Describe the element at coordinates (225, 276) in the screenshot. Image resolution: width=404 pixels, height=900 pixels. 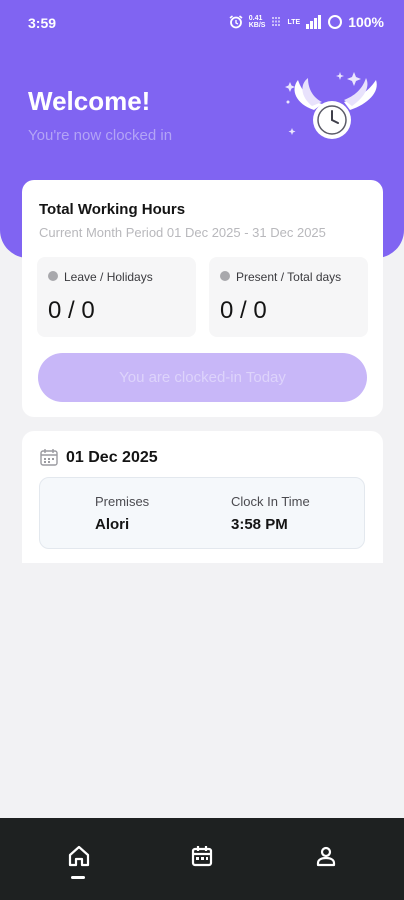
I see `present-status-dot` at that location.